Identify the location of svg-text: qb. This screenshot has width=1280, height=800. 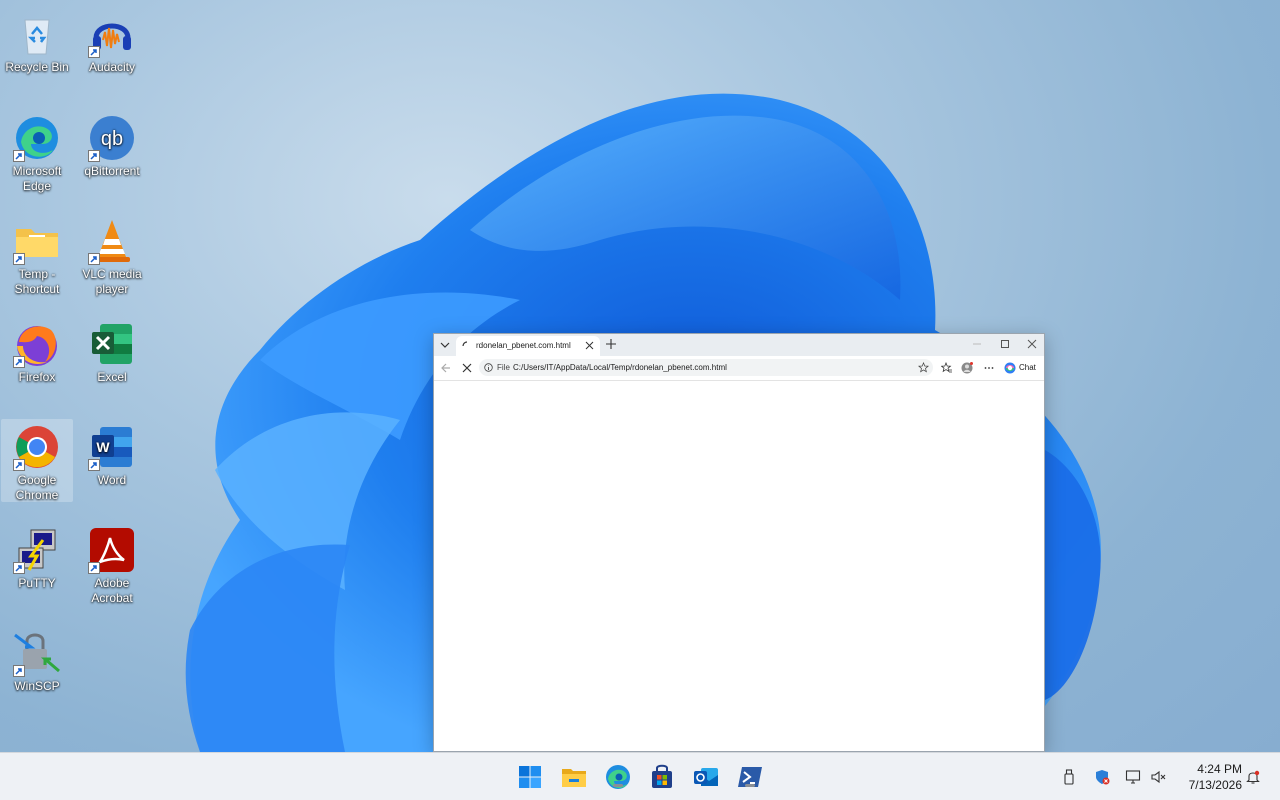
(112, 139).